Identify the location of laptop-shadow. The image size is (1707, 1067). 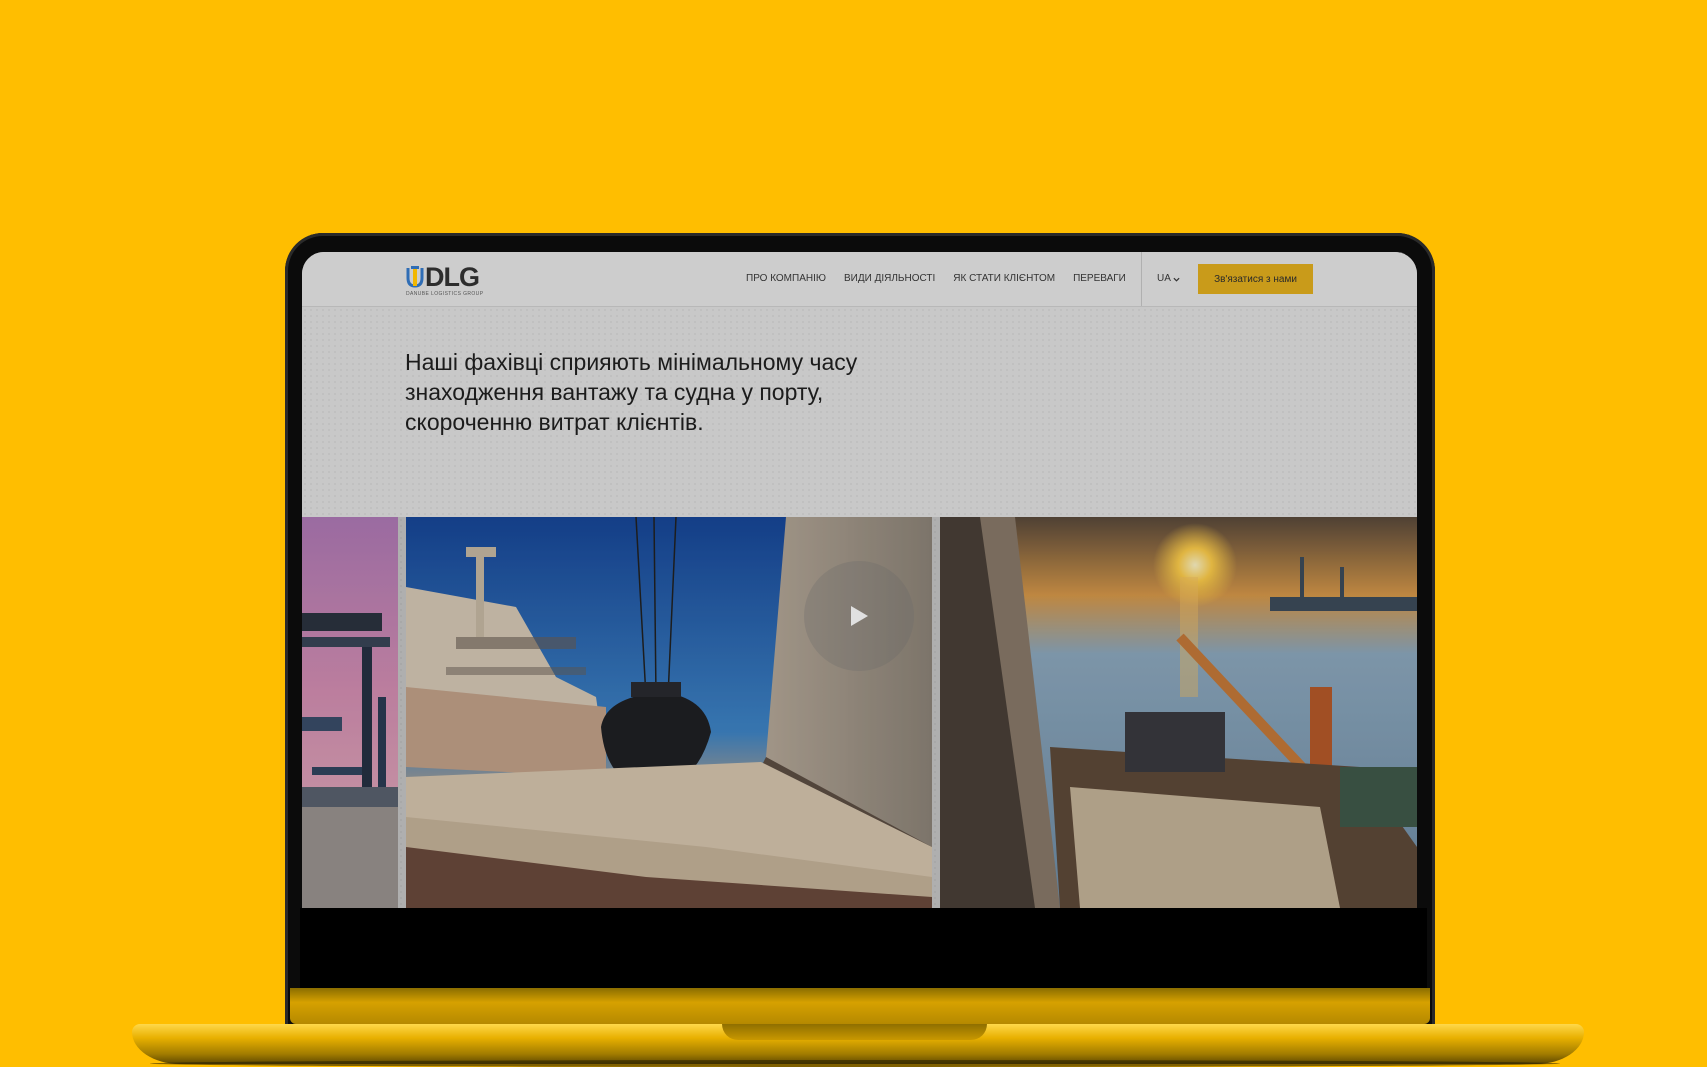
(855, 1063).